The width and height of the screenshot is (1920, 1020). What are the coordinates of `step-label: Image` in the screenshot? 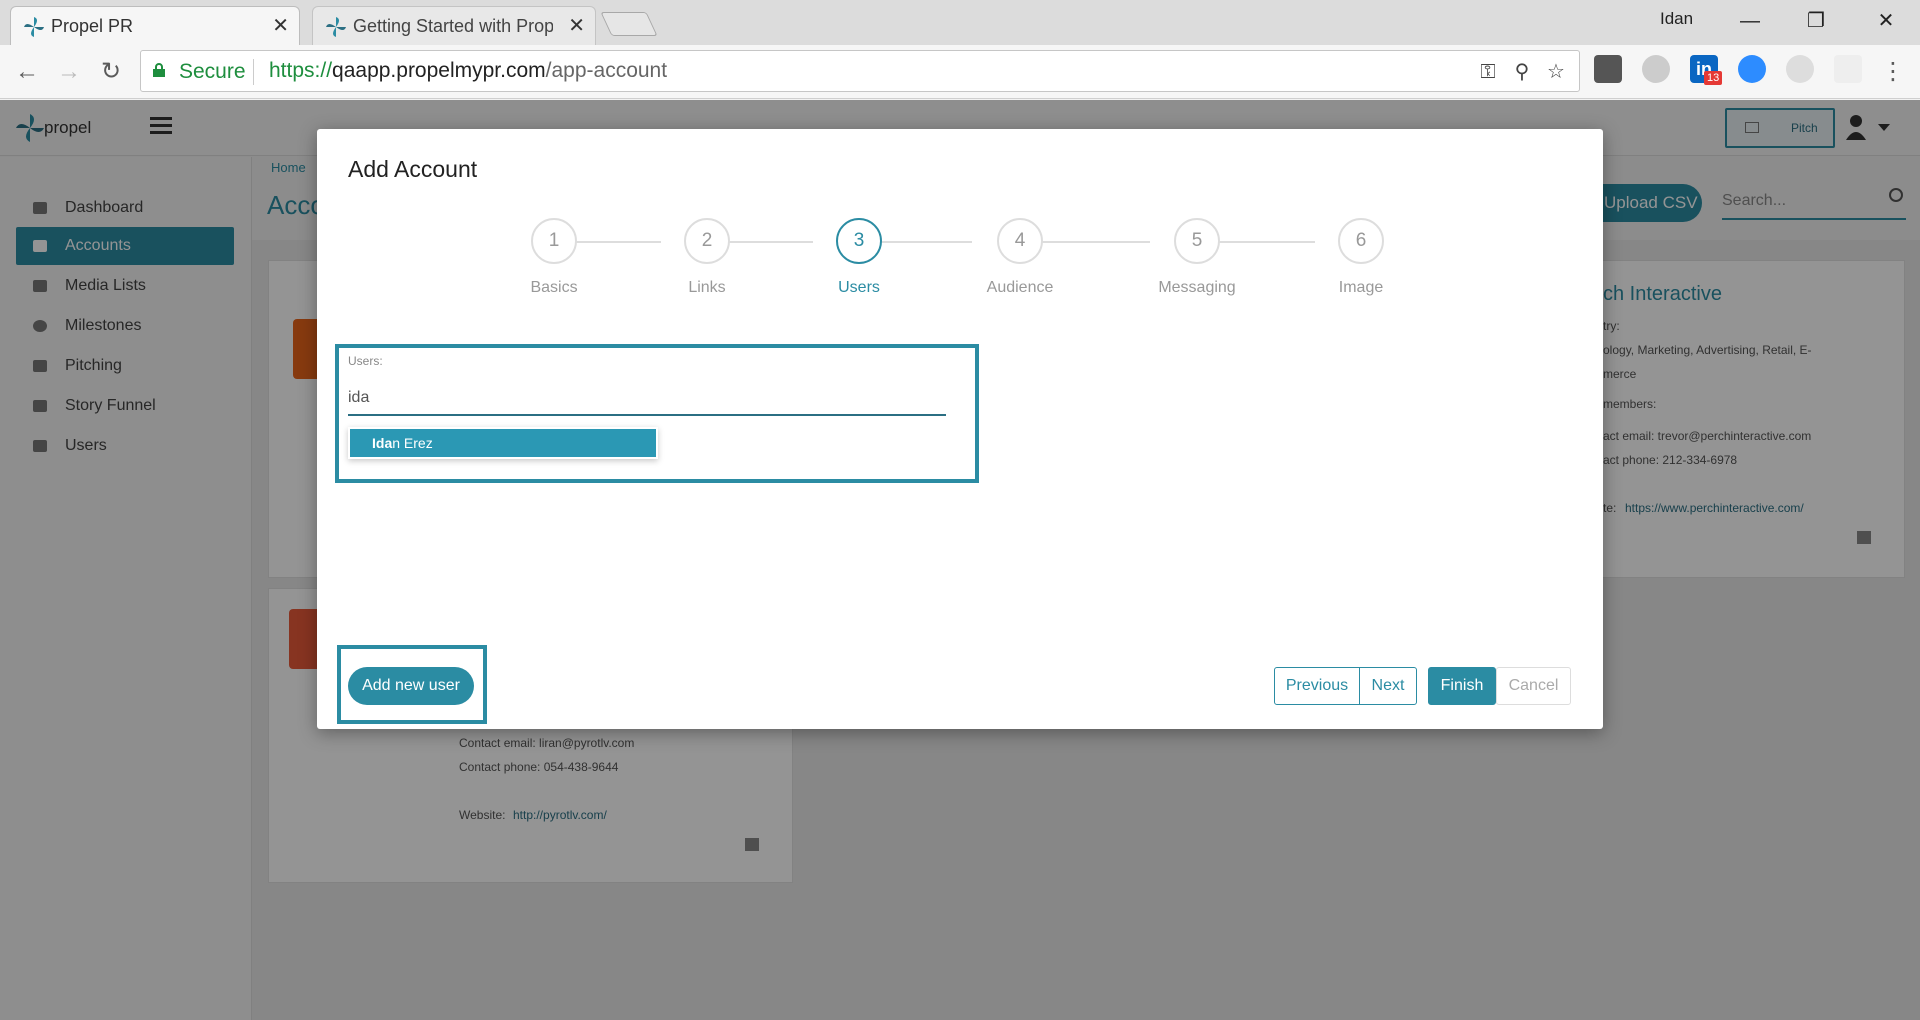 It's located at (1361, 287).